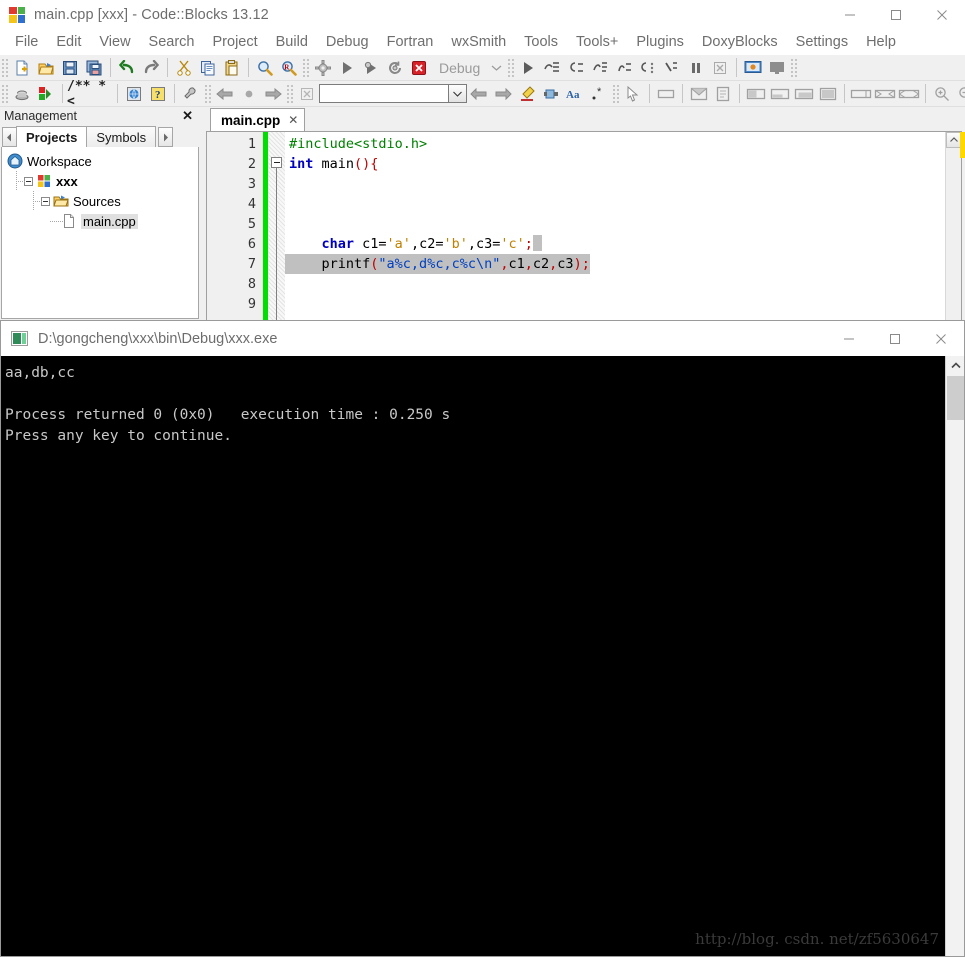  I want to click on next-icon, so click(503, 93).